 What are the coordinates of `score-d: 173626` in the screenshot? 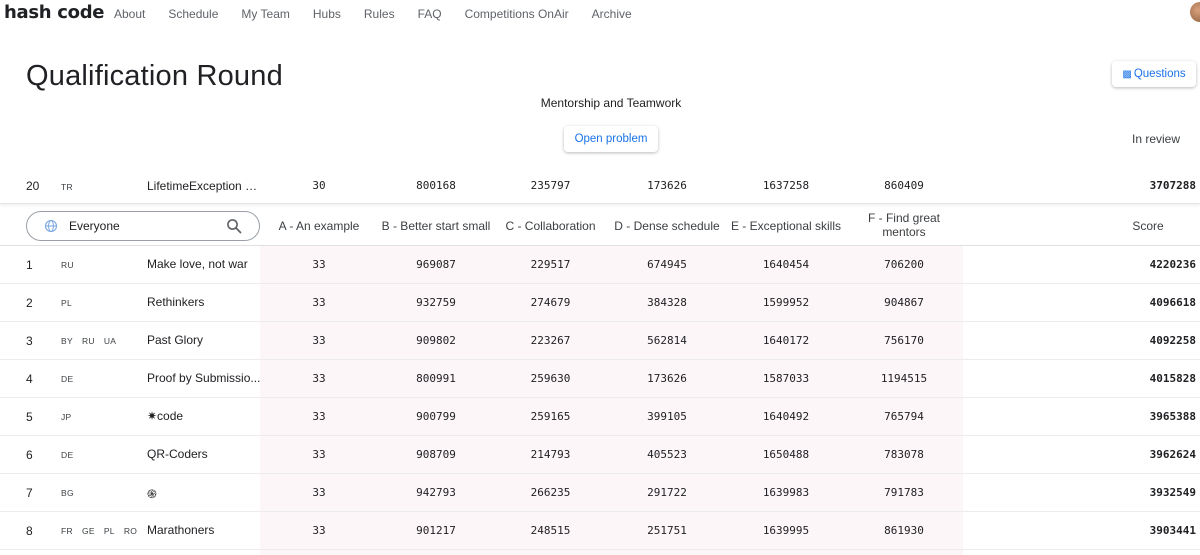 It's located at (667, 185).